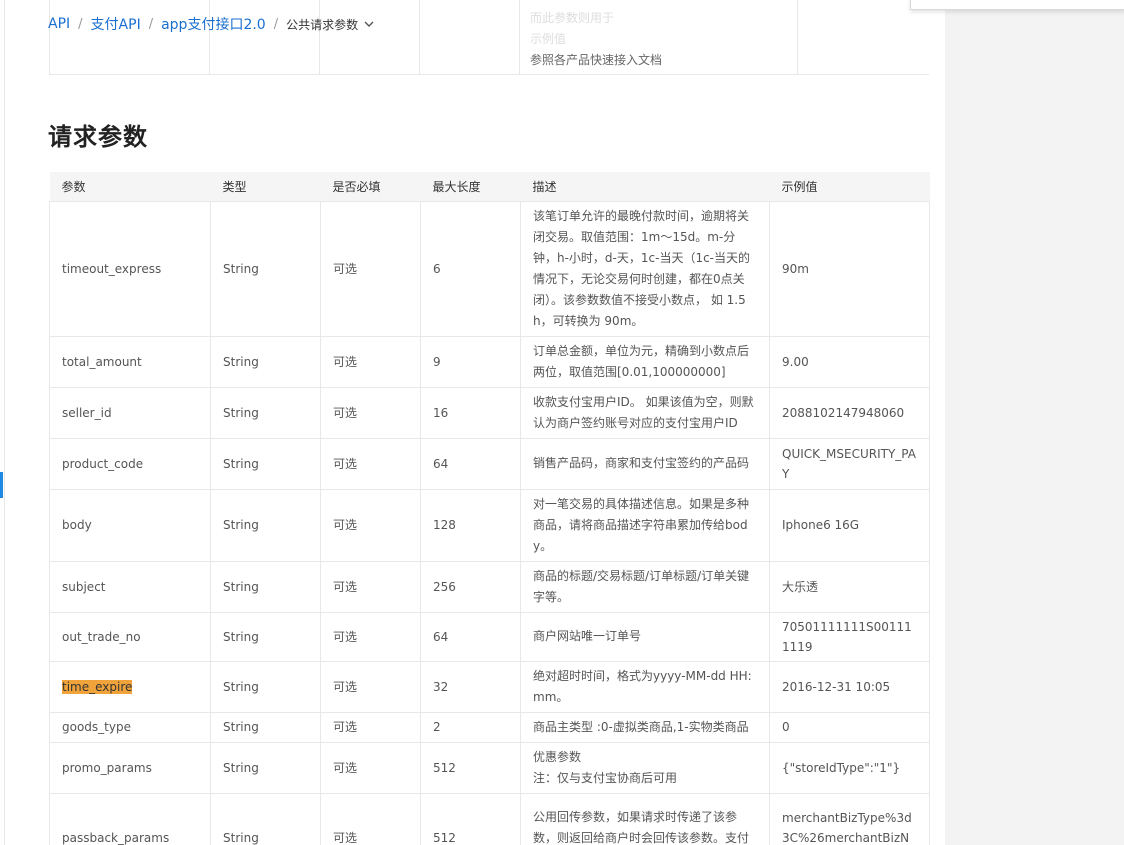 The image size is (1124, 845). I want to click on cell-example: merchantBizType%3d3C%26merchantBizNo%3d, so click(849, 818).